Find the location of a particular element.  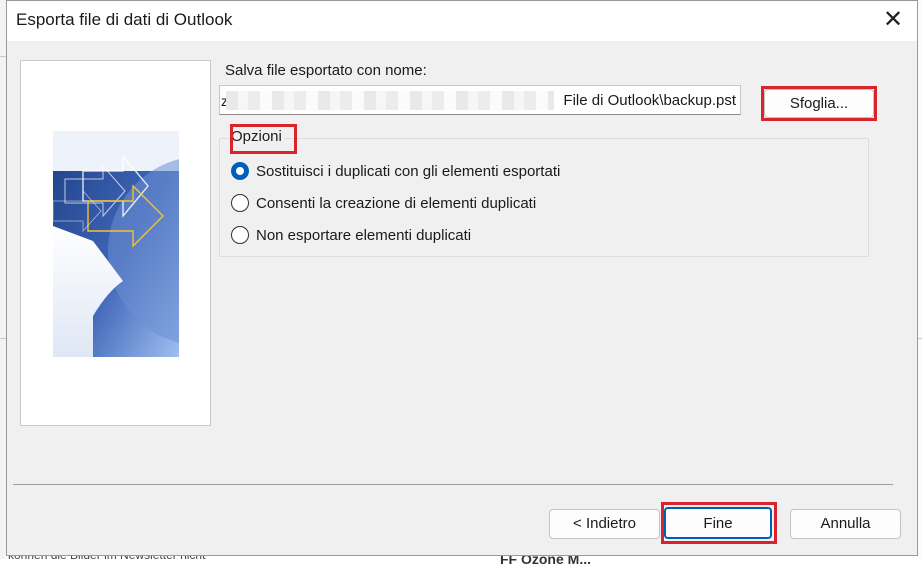

redacted-path-segment is located at coordinates (390, 100).